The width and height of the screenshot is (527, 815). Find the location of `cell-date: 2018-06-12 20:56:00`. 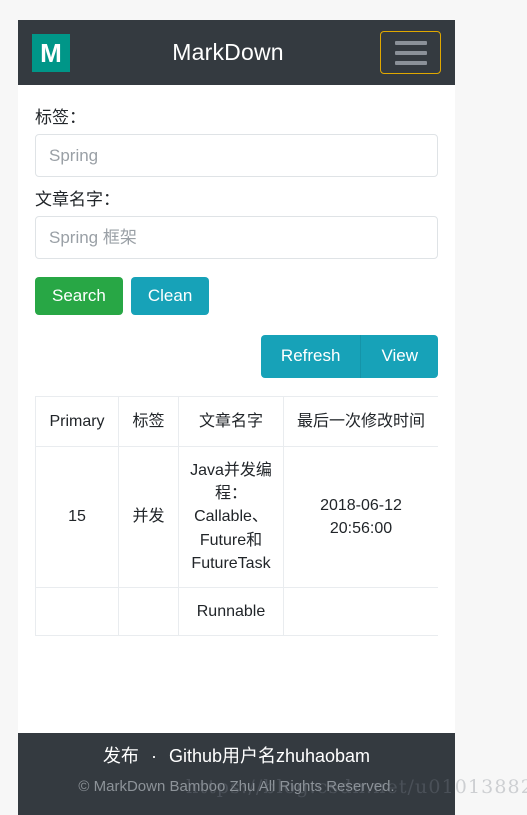

cell-date: 2018-06-12 20:56:00 is located at coordinates (360, 516).